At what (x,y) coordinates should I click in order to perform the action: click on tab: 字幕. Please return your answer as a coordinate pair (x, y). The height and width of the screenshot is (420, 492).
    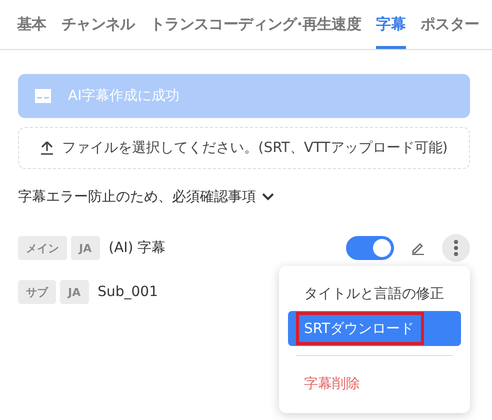
    Looking at the image, I should click on (391, 24).